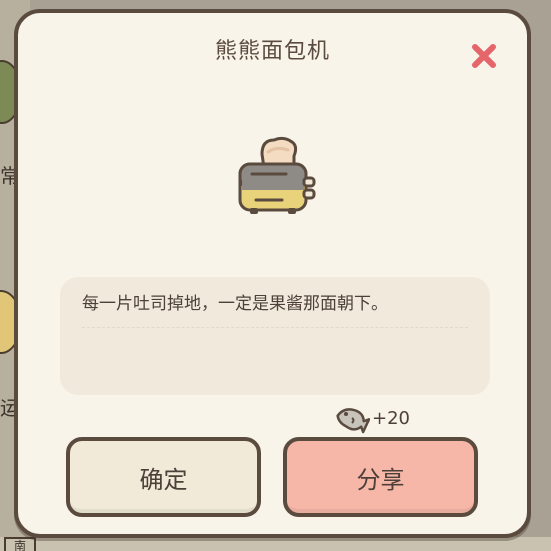 Image resolution: width=551 pixels, height=551 pixels. Describe the element at coordinates (20, 544) in the screenshot. I see `background-bottom-tab: 南` at that location.